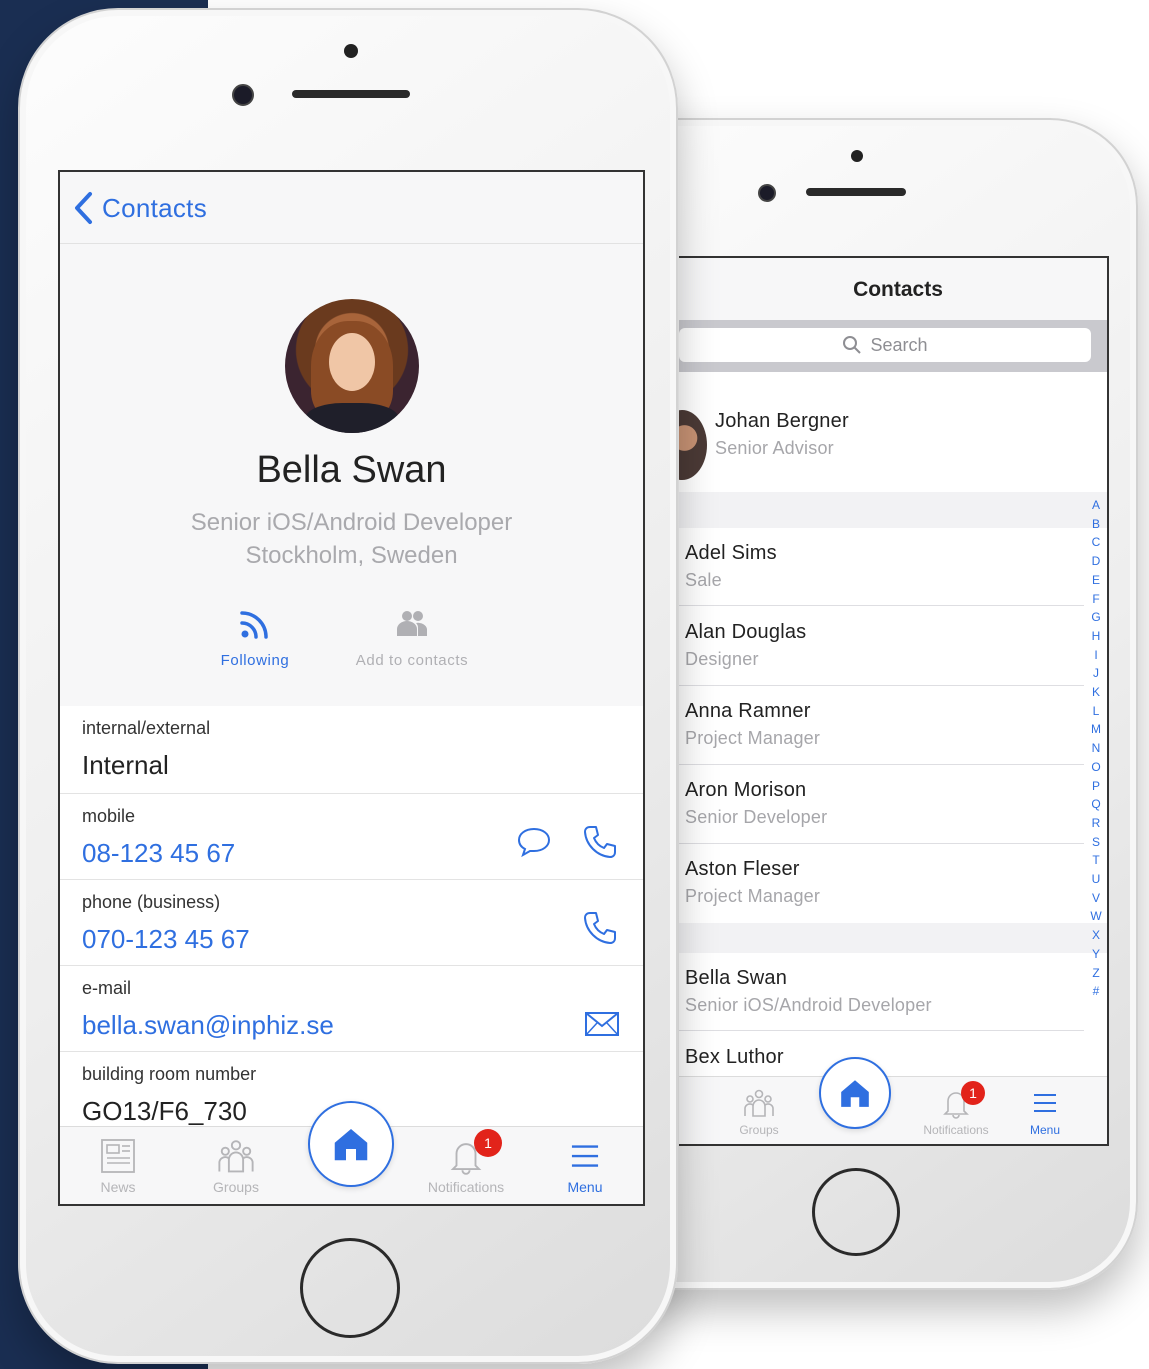  I want to click on list-item: Aron Morison Senior Developer, so click(881, 804).